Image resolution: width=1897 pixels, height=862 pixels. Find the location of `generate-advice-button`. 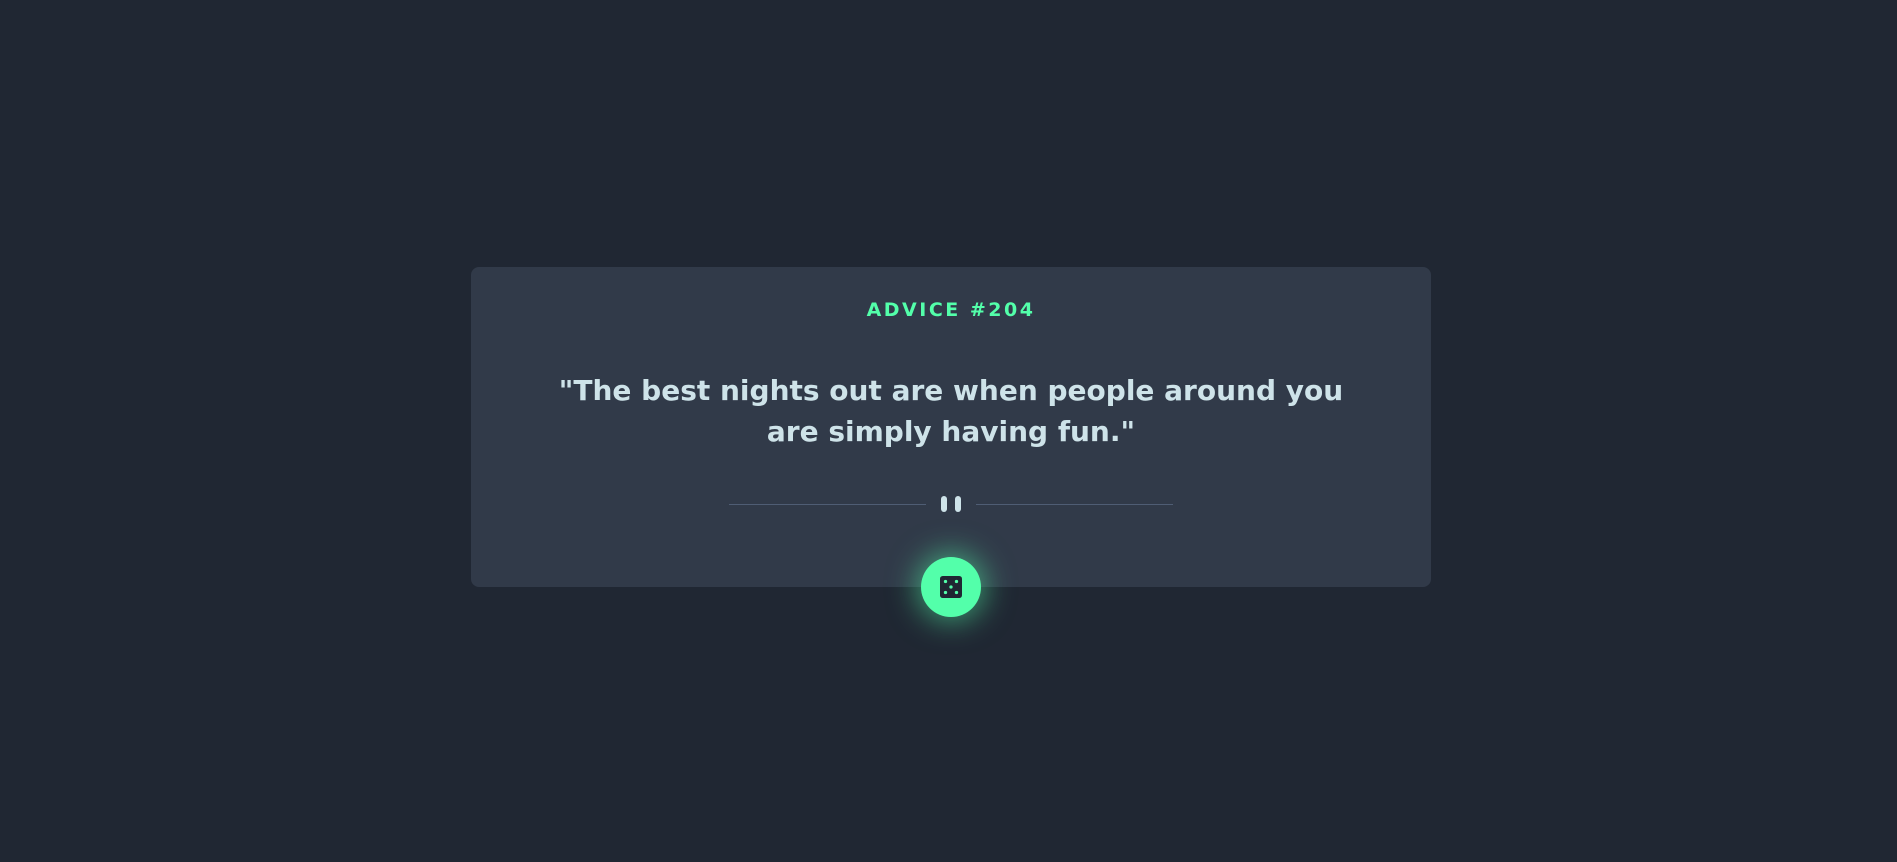

generate-advice-button is located at coordinates (951, 587).